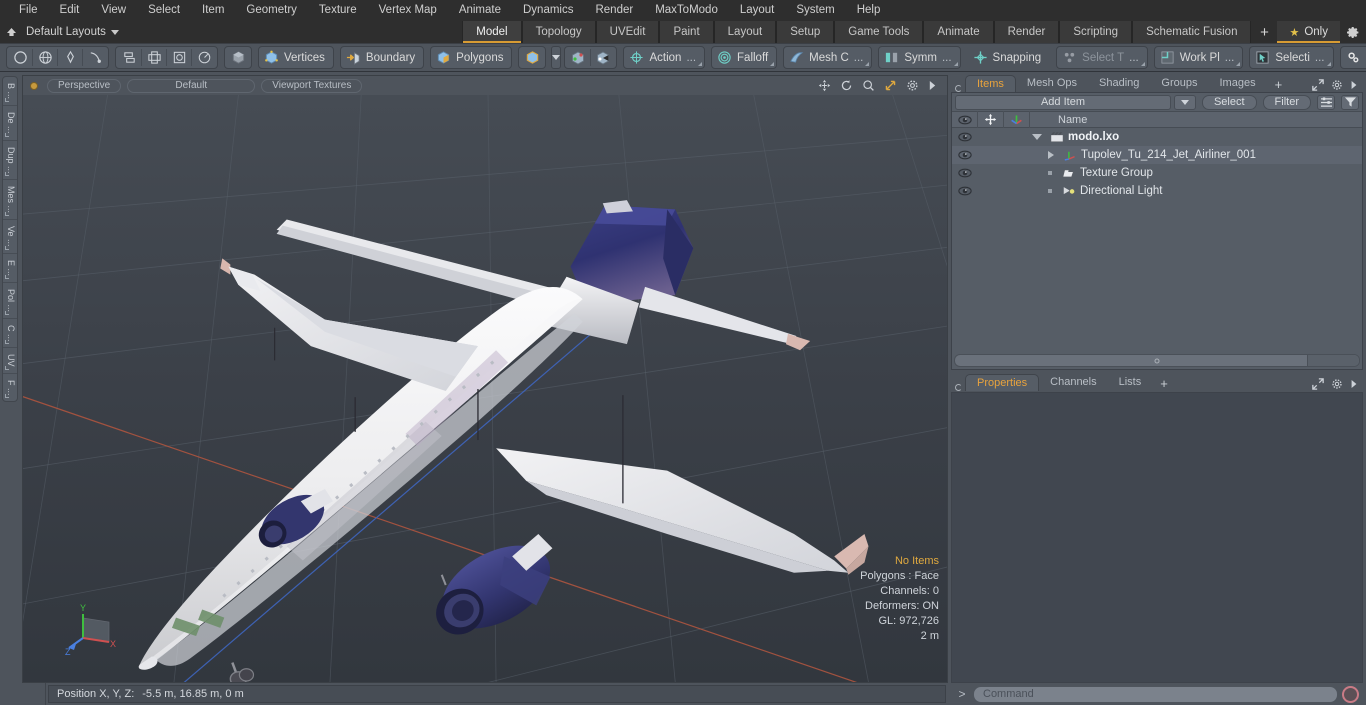 The image size is (1366, 705). Describe the element at coordinates (1143, 155) in the screenshot. I see `item-row-mesh: Tupolev_Tu_214_Jet_Airliner_001` at that location.